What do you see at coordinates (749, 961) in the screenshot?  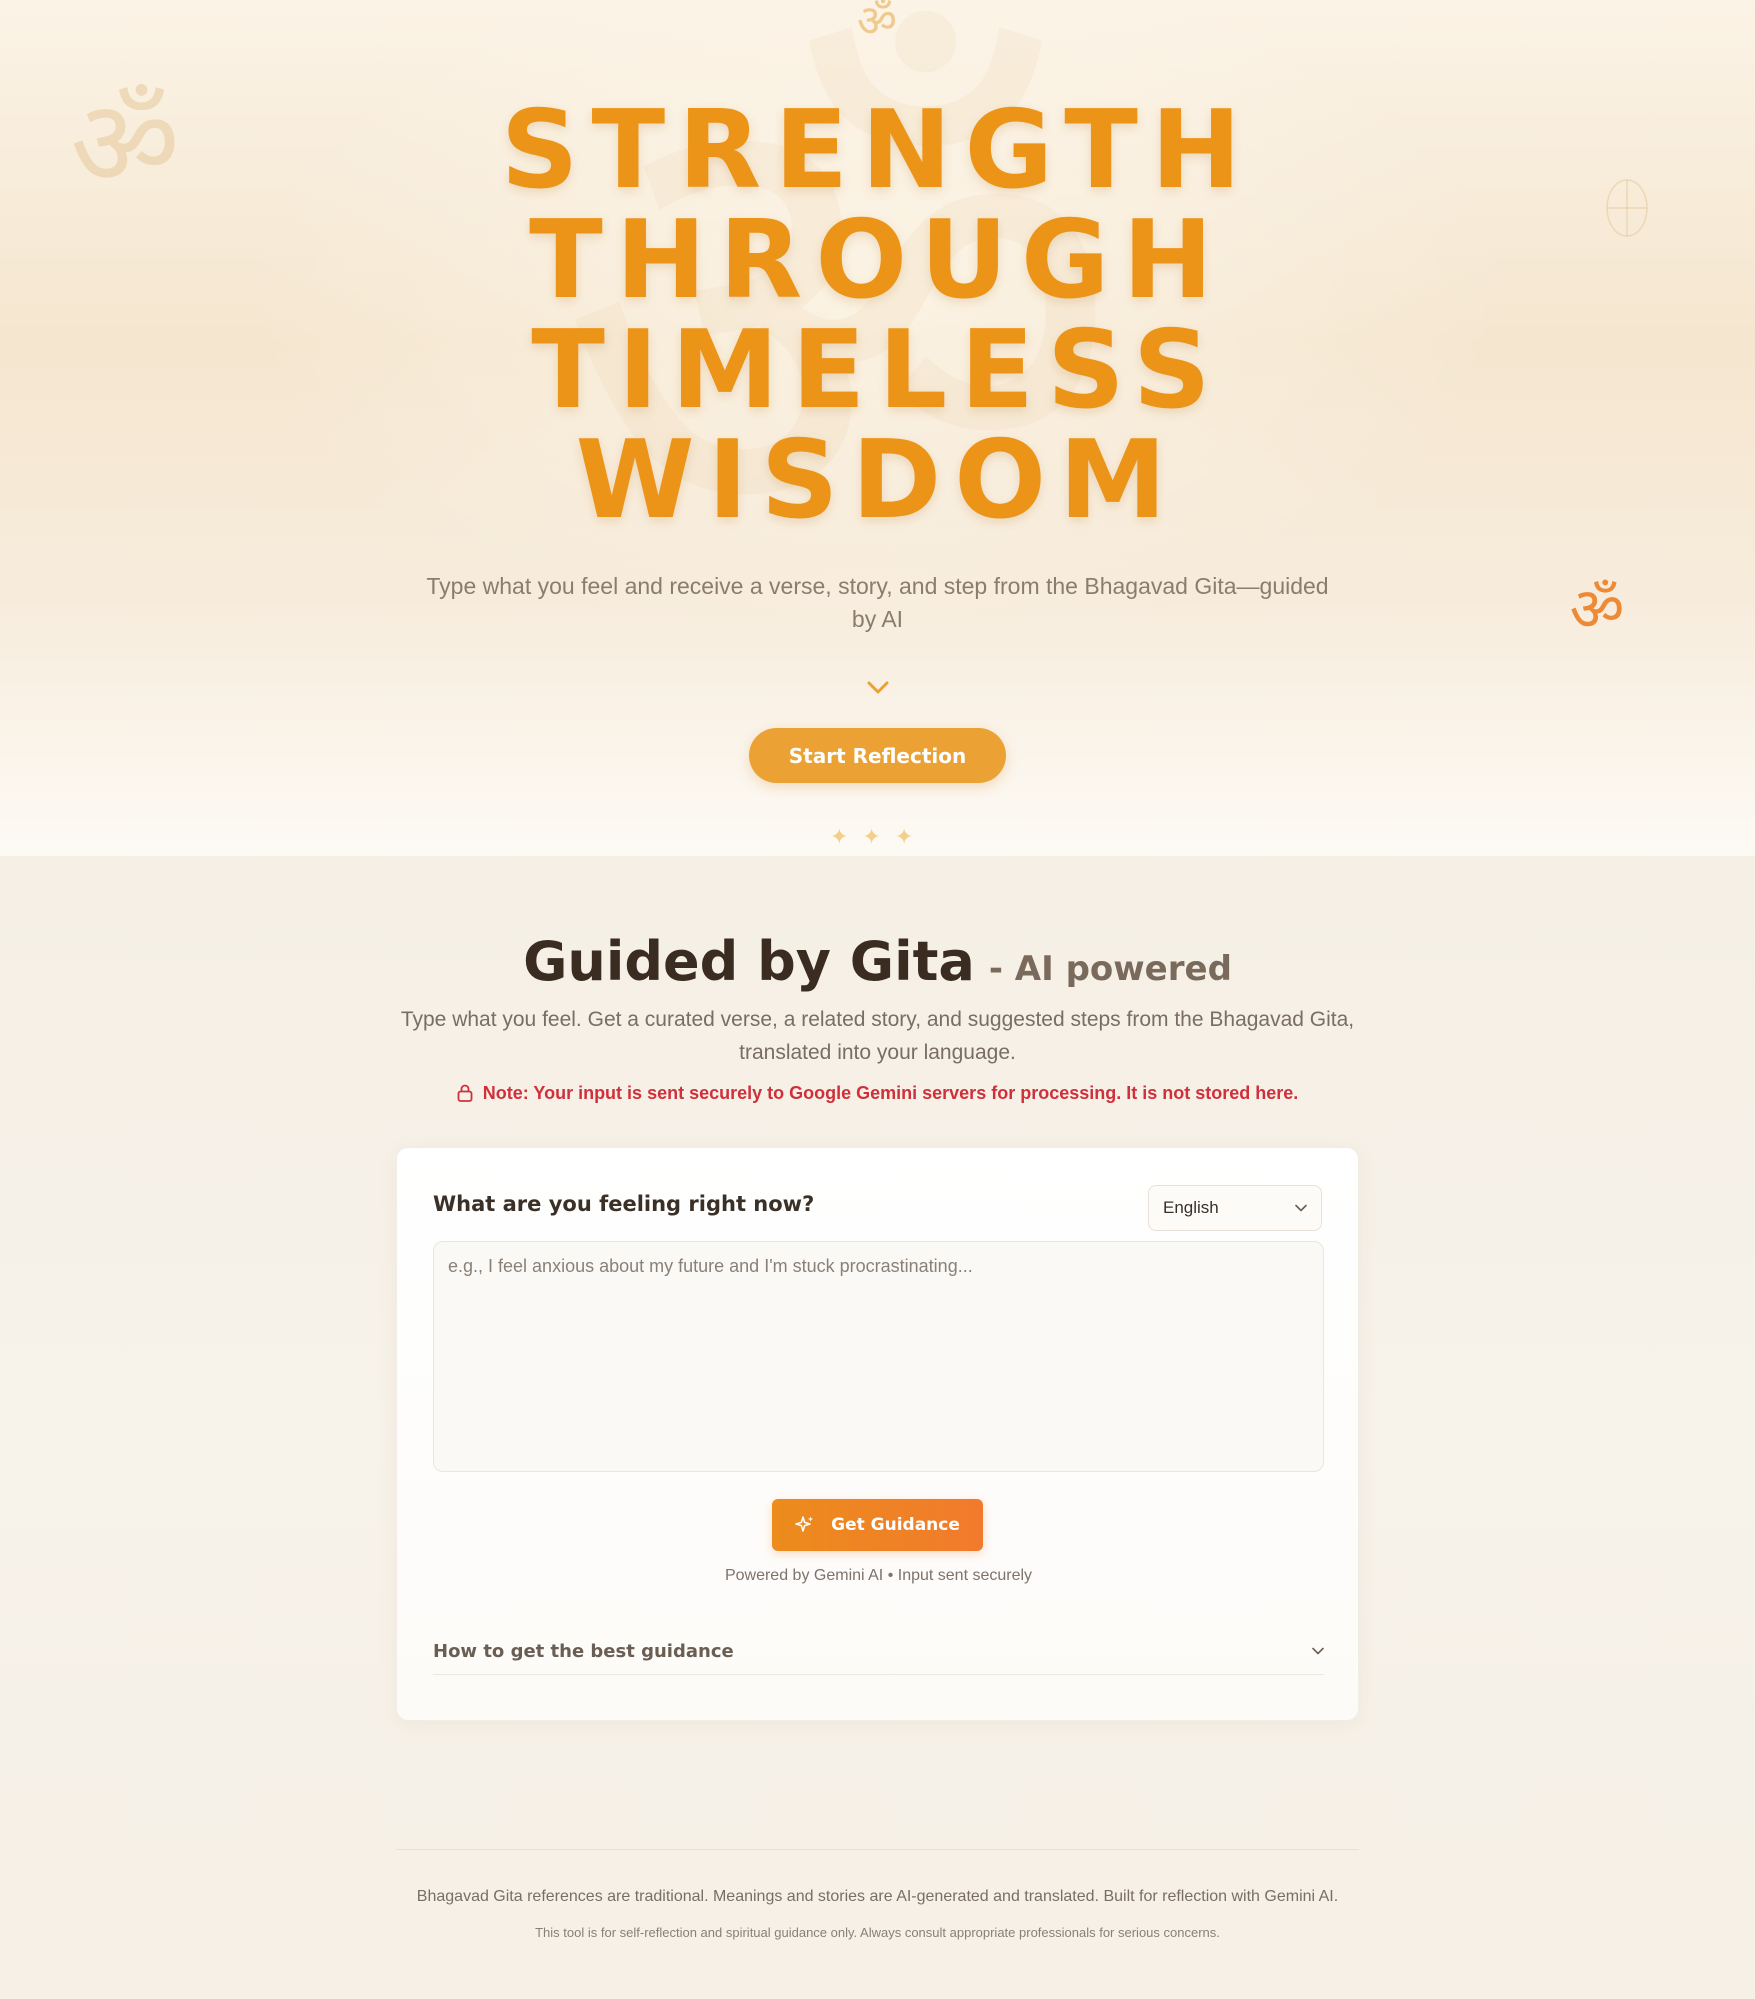 I see `section-title-main: Guided by Gita` at bounding box center [749, 961].